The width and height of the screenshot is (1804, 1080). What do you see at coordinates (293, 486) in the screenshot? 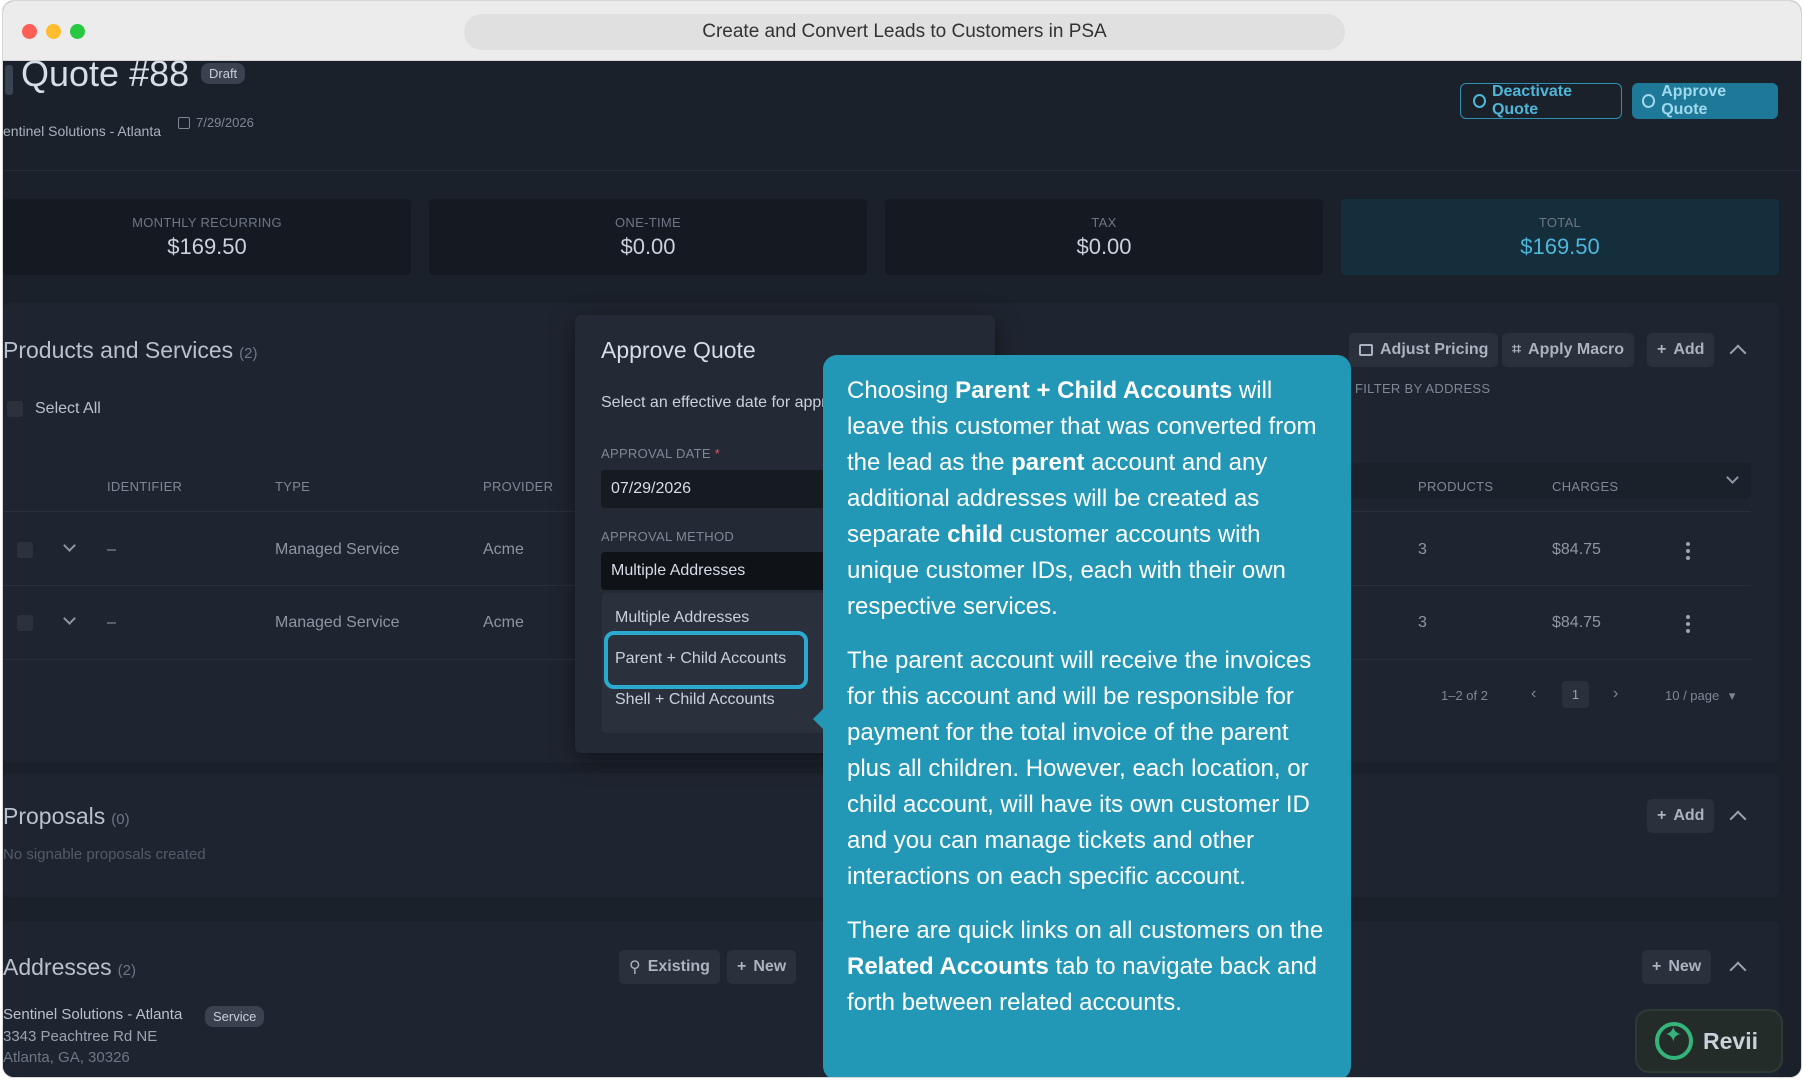
I see `column-type: TYPE` at bounding box center [293, 486].